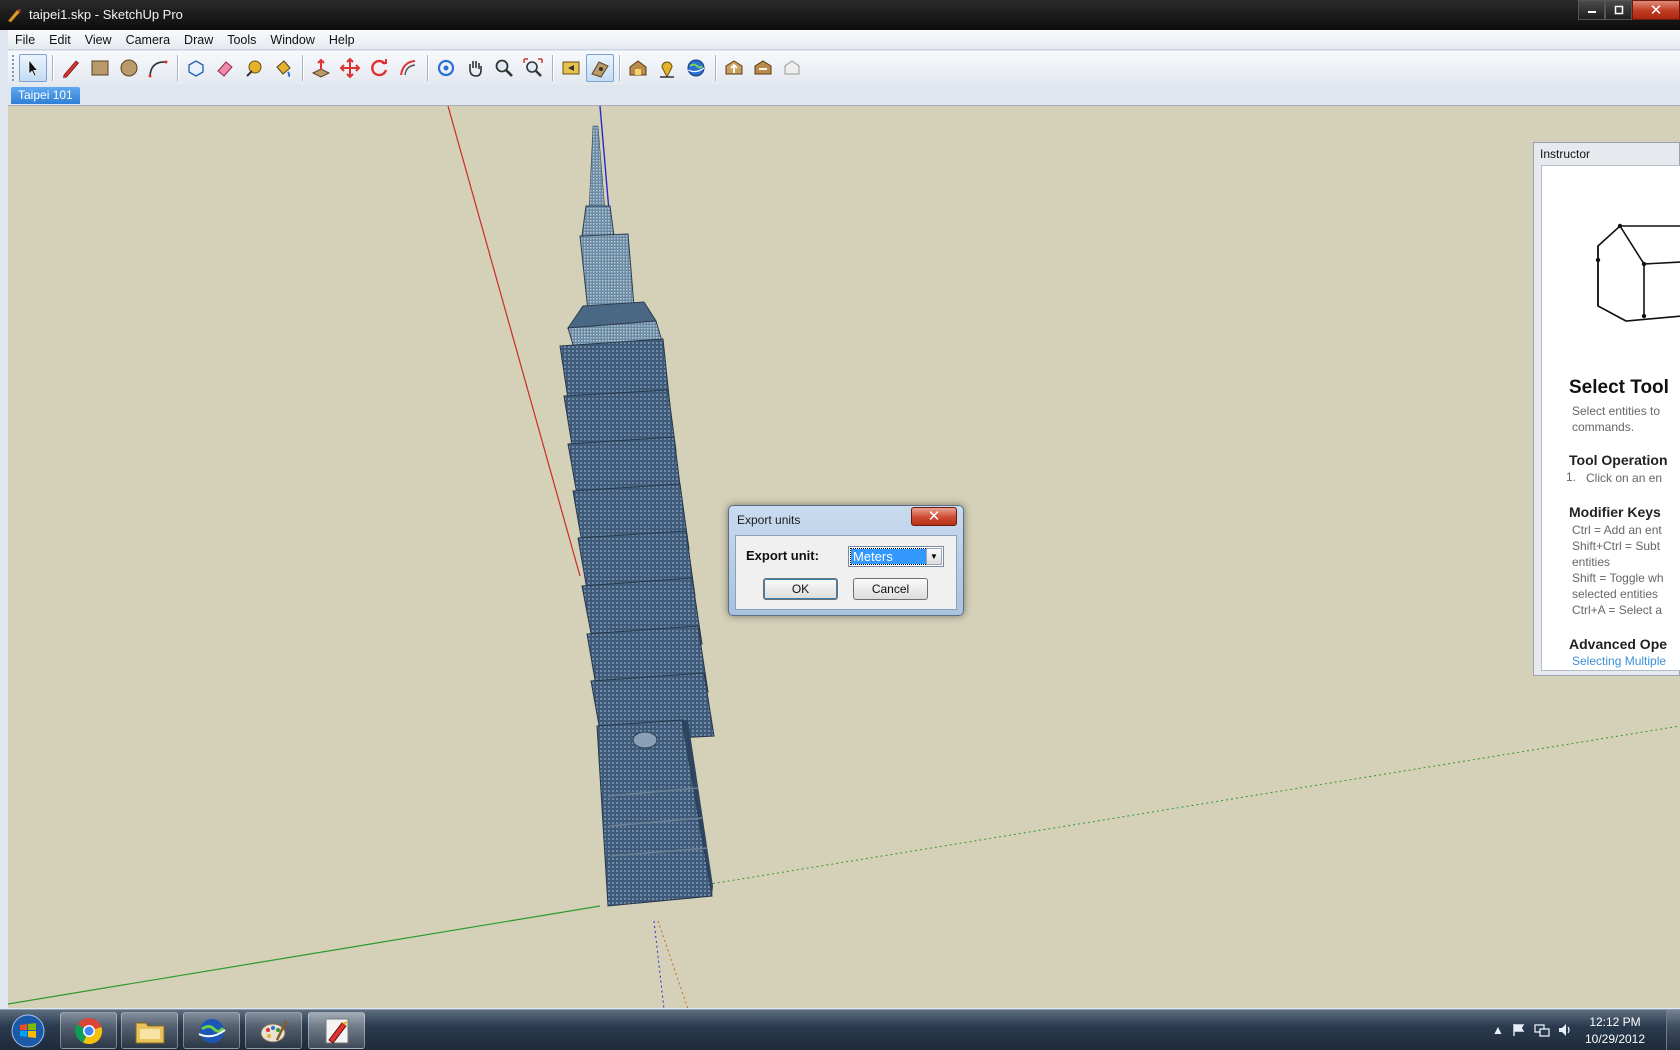  I want to click on eraser-tool-button, so click(225, 68).